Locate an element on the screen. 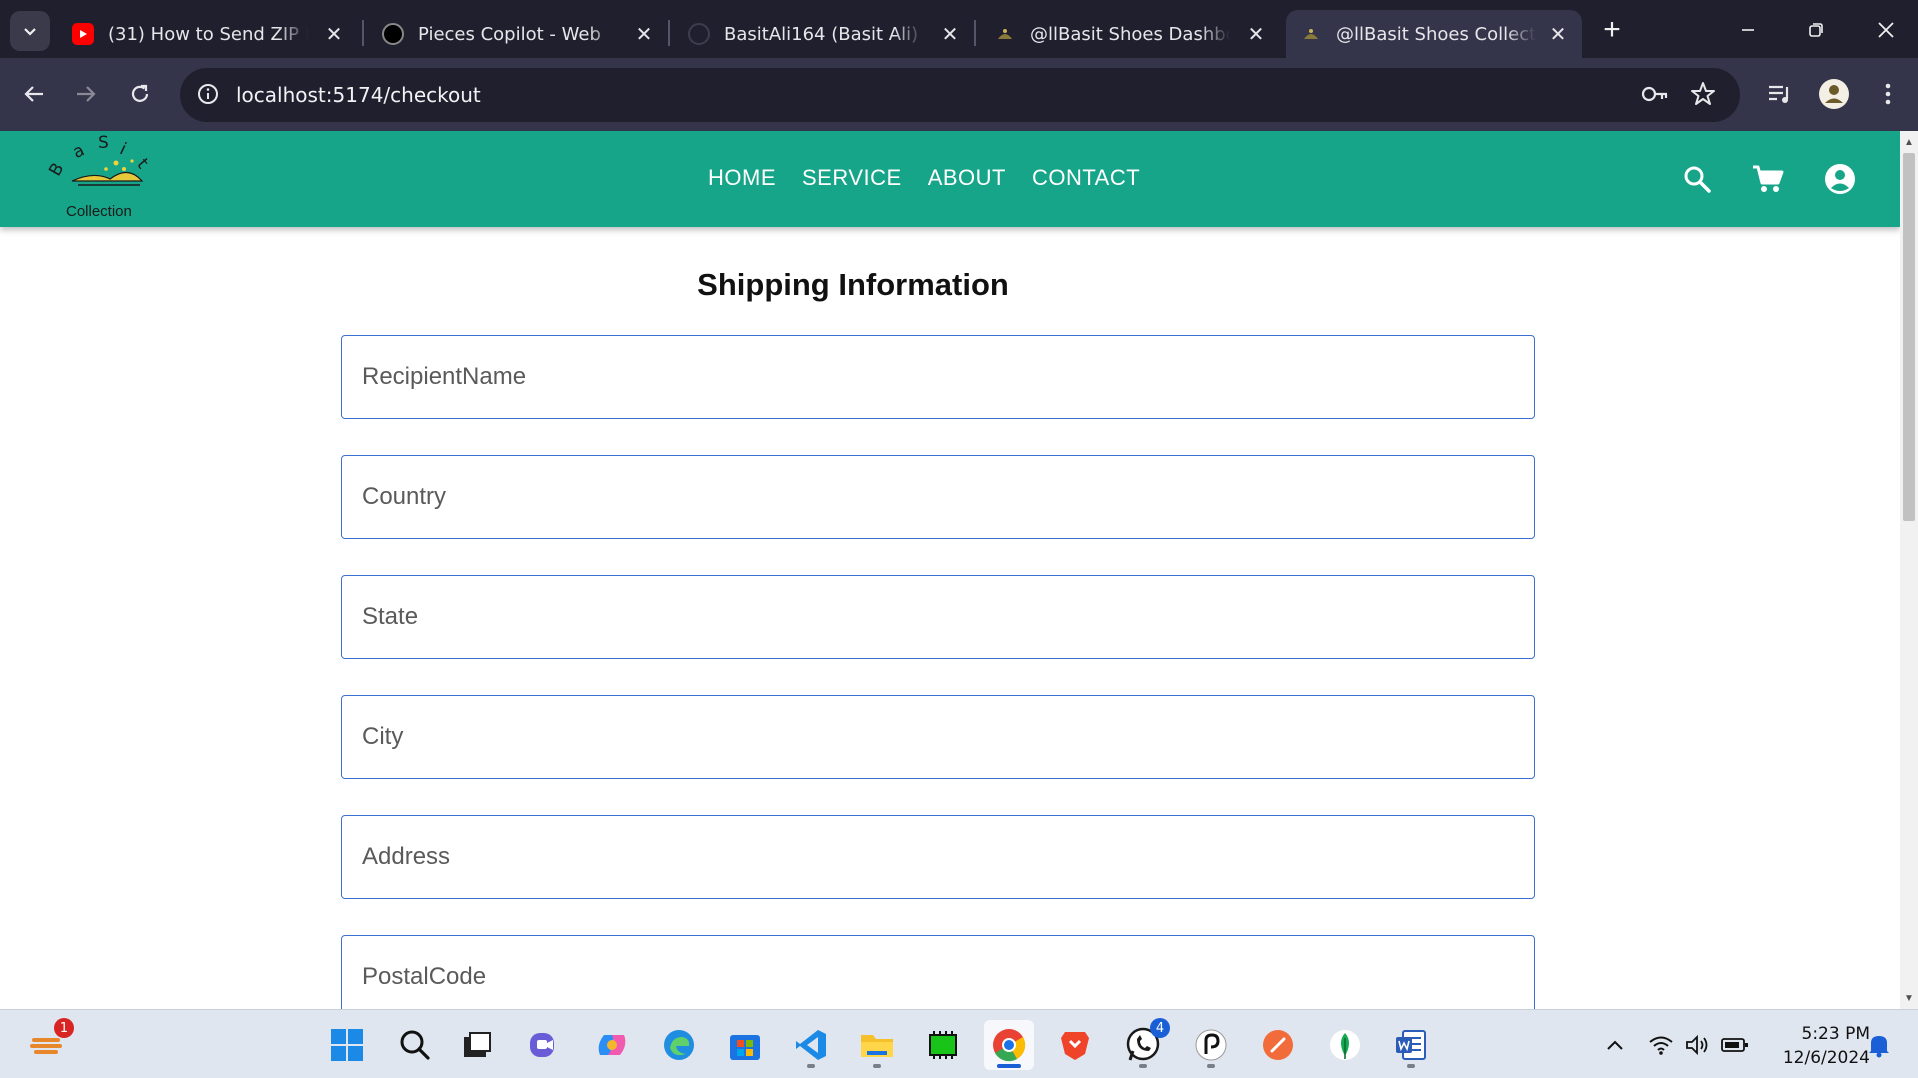 This screenshot has height=1078, width=1918. video-chat-icon is located at coordinates (542, 1045).